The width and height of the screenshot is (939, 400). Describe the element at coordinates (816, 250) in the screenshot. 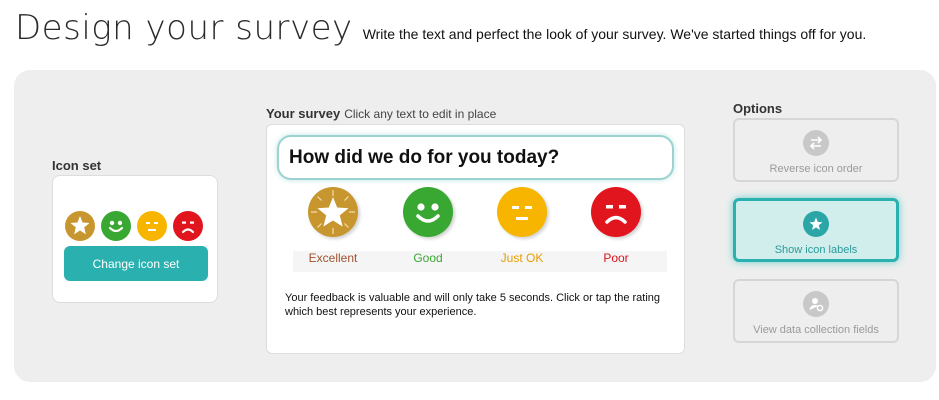

I see `show-icon-labels-label: Show icon labels` at that location.